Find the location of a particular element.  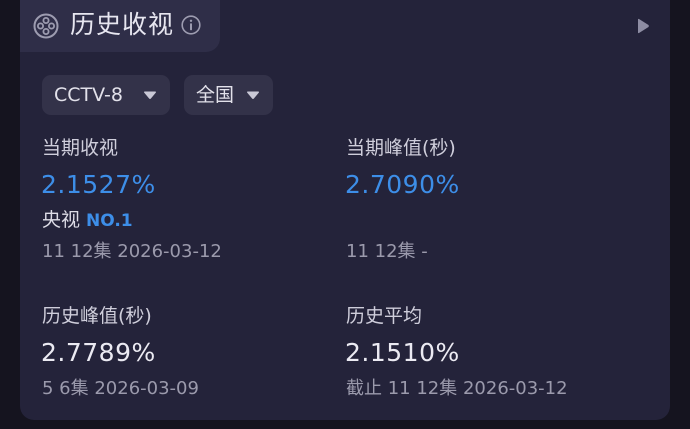

info-icon is located at coordinates (191, 25).